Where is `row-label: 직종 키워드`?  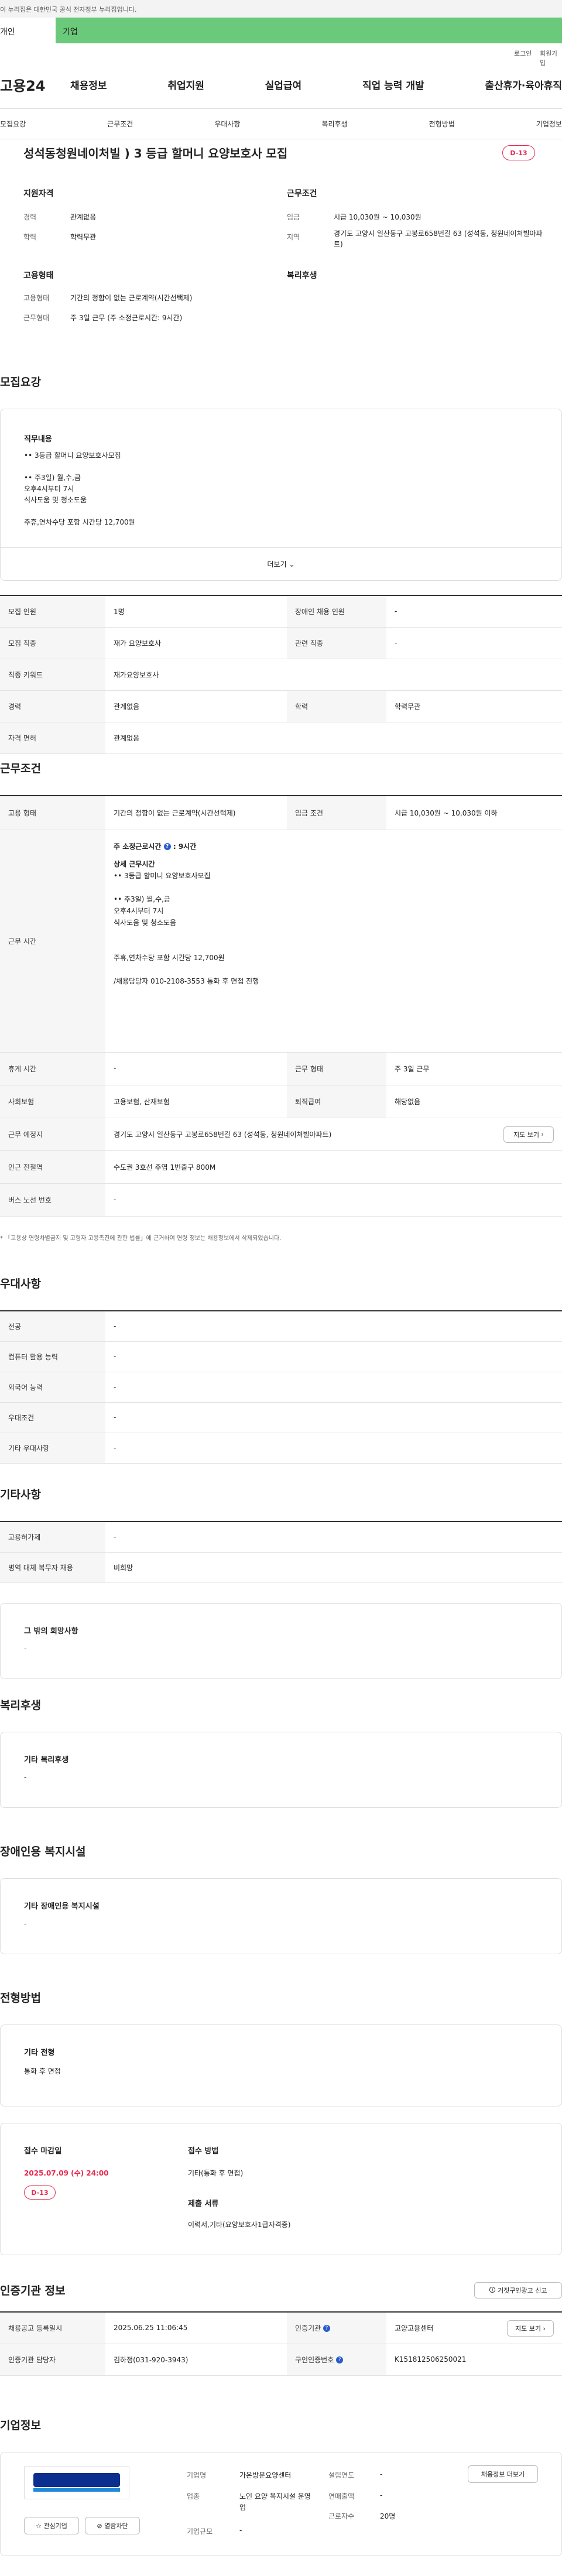
row-label: 직종 키워드 is located at coordinates (52, 675).